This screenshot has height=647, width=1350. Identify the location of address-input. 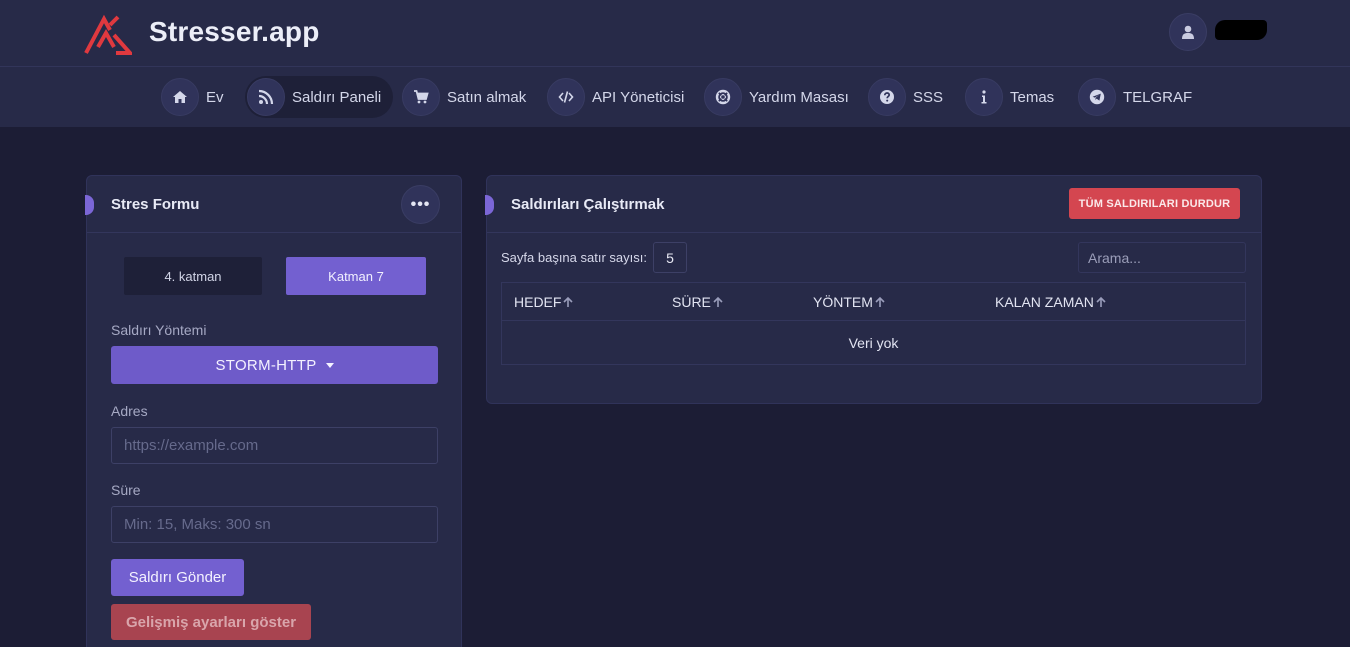
(274, 445).